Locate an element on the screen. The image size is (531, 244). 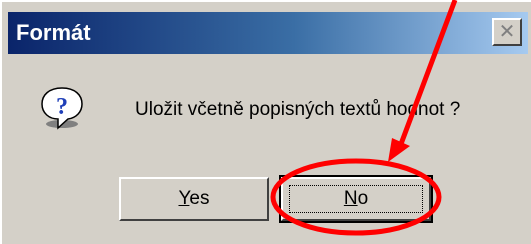
no-button: No is located at coordinates (356, 199).